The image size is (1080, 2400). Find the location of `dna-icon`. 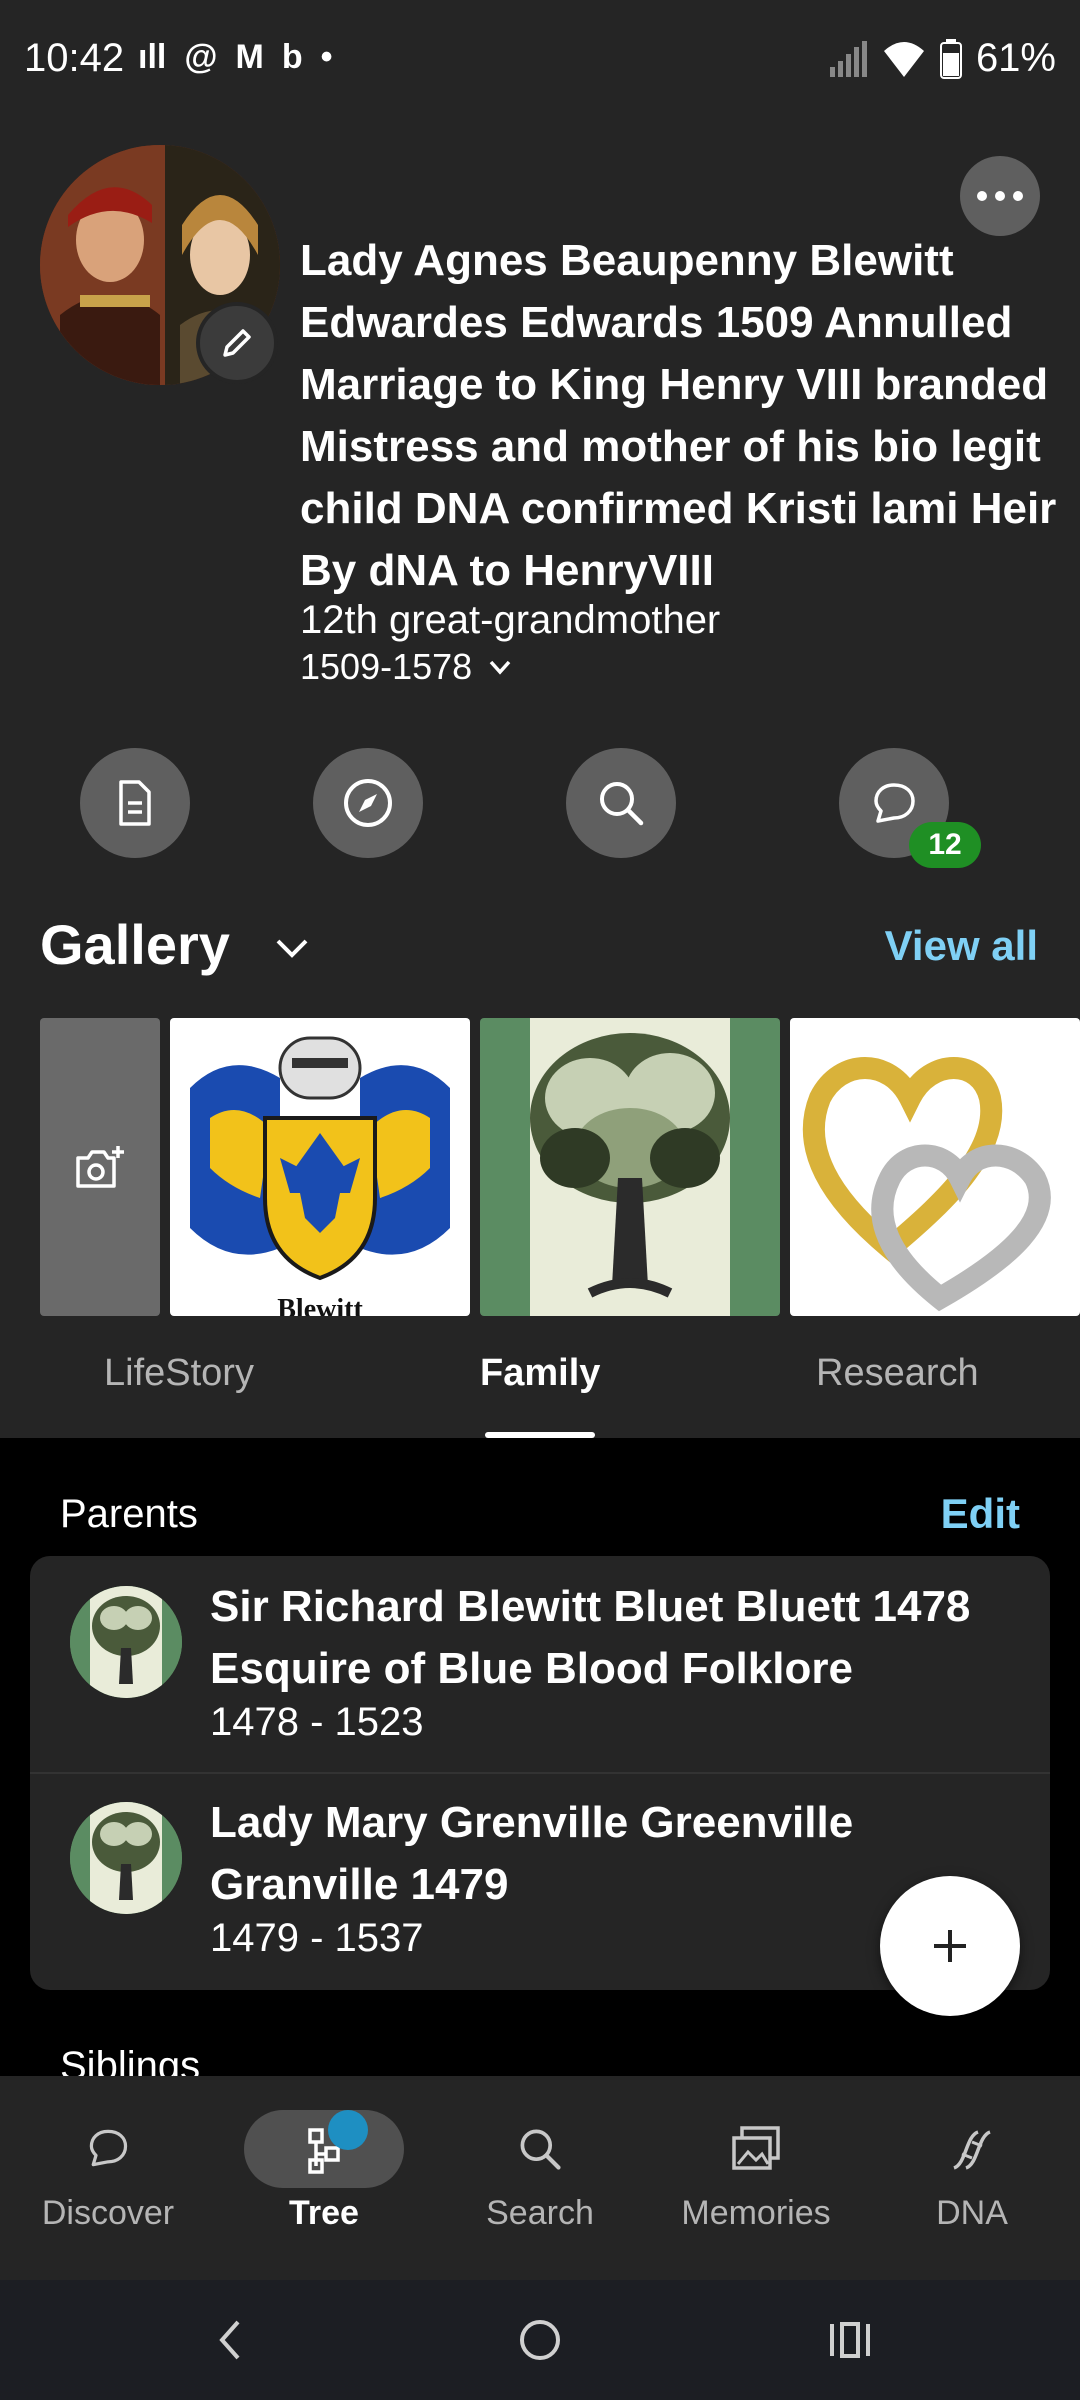

dna-icon is located at coordinates (972, 2150).